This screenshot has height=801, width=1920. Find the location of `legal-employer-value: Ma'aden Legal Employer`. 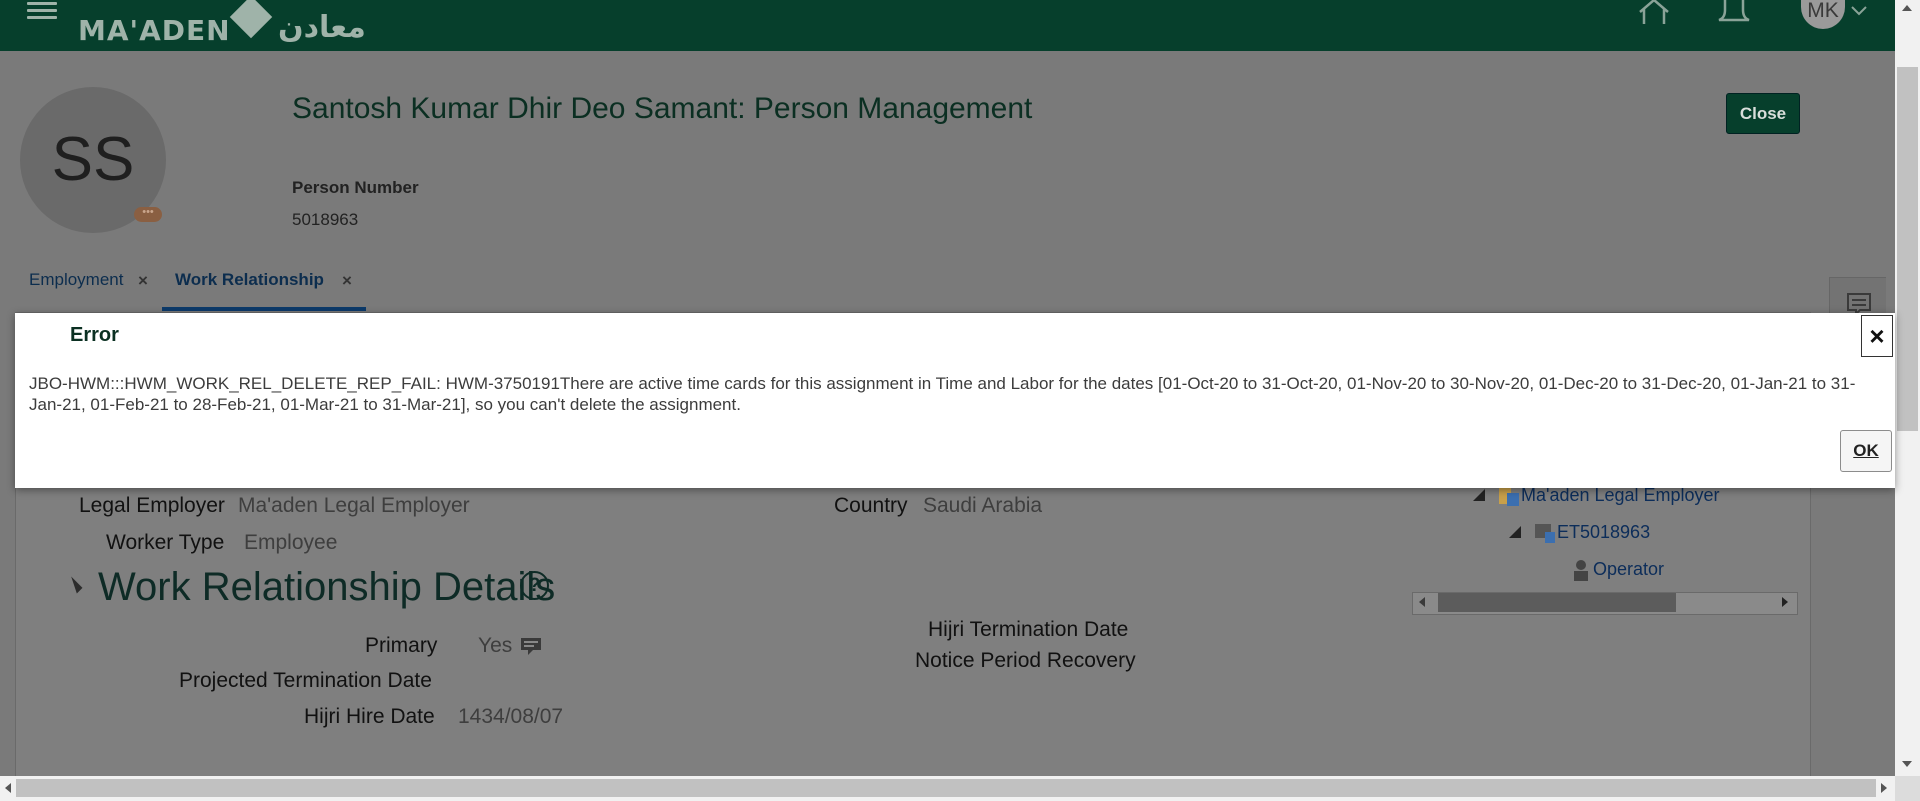

legal-employer-value: Ma'aden Legal Employer is located at coordinates (354, 505).